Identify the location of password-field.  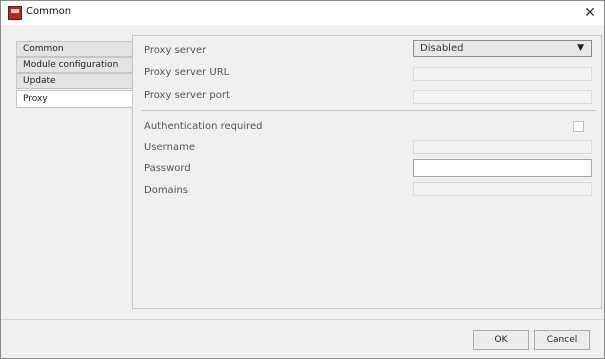
(502, 168).